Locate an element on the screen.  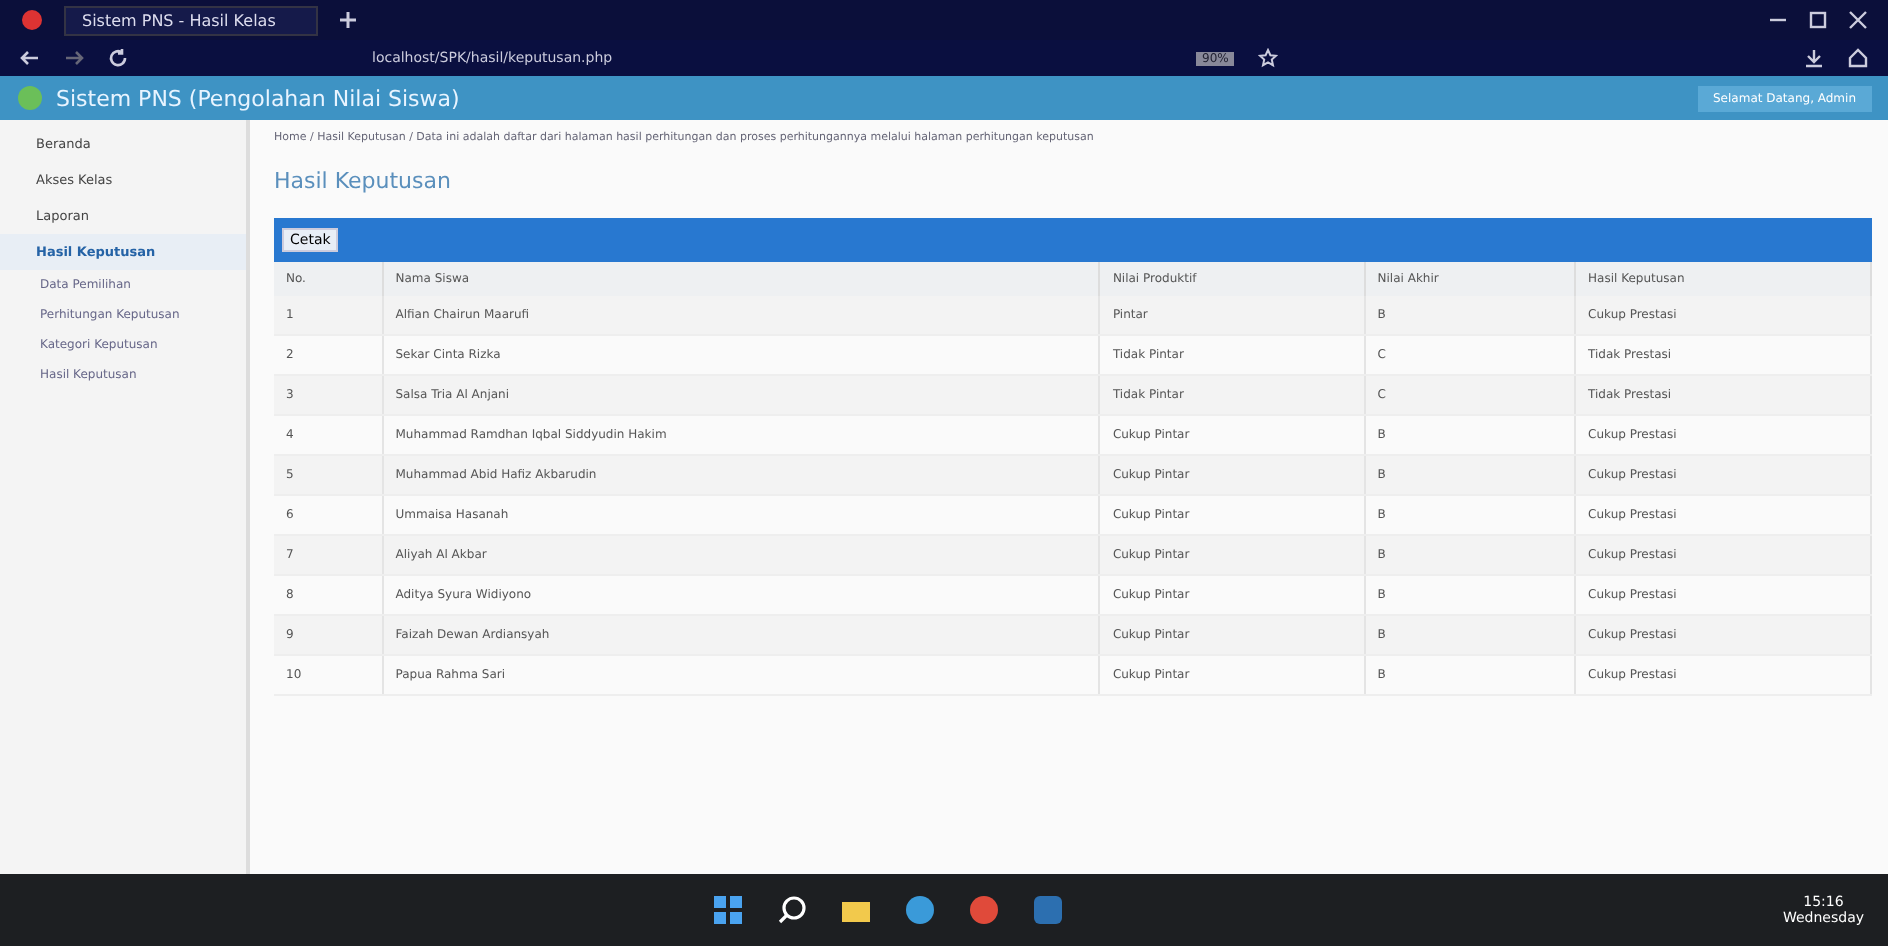
square-app-icon is located at coordinates (1047, 910).